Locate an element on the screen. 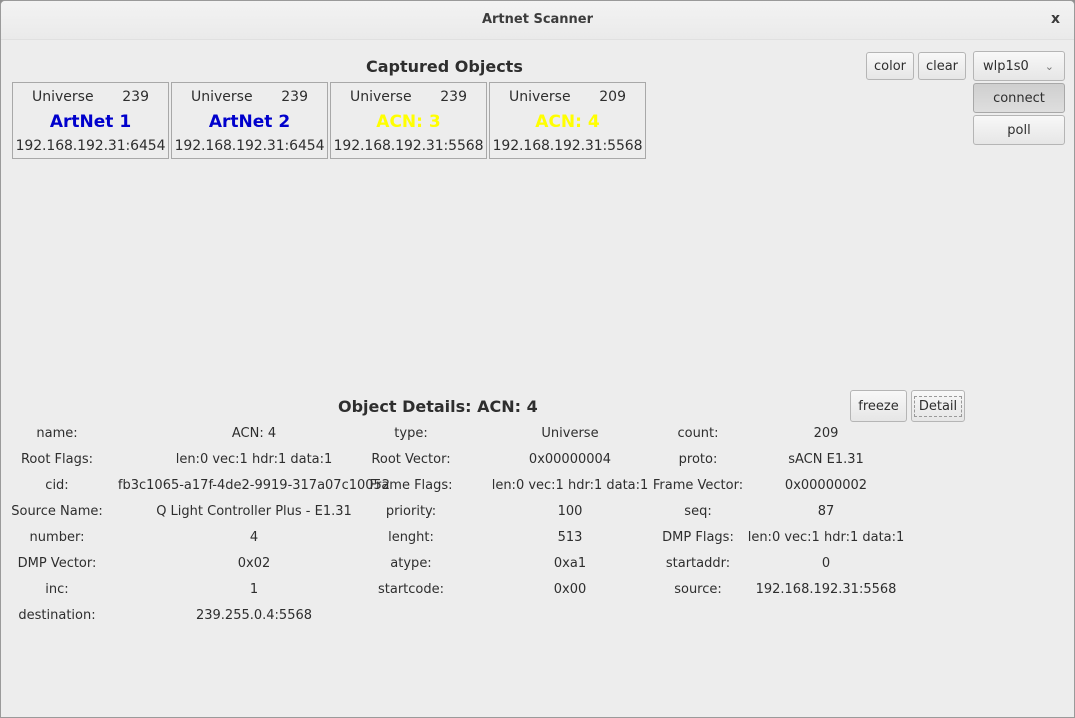 This screenshot has height=718, width=1075. detail-value: 0xa1 is located at coordinates (570, 563).